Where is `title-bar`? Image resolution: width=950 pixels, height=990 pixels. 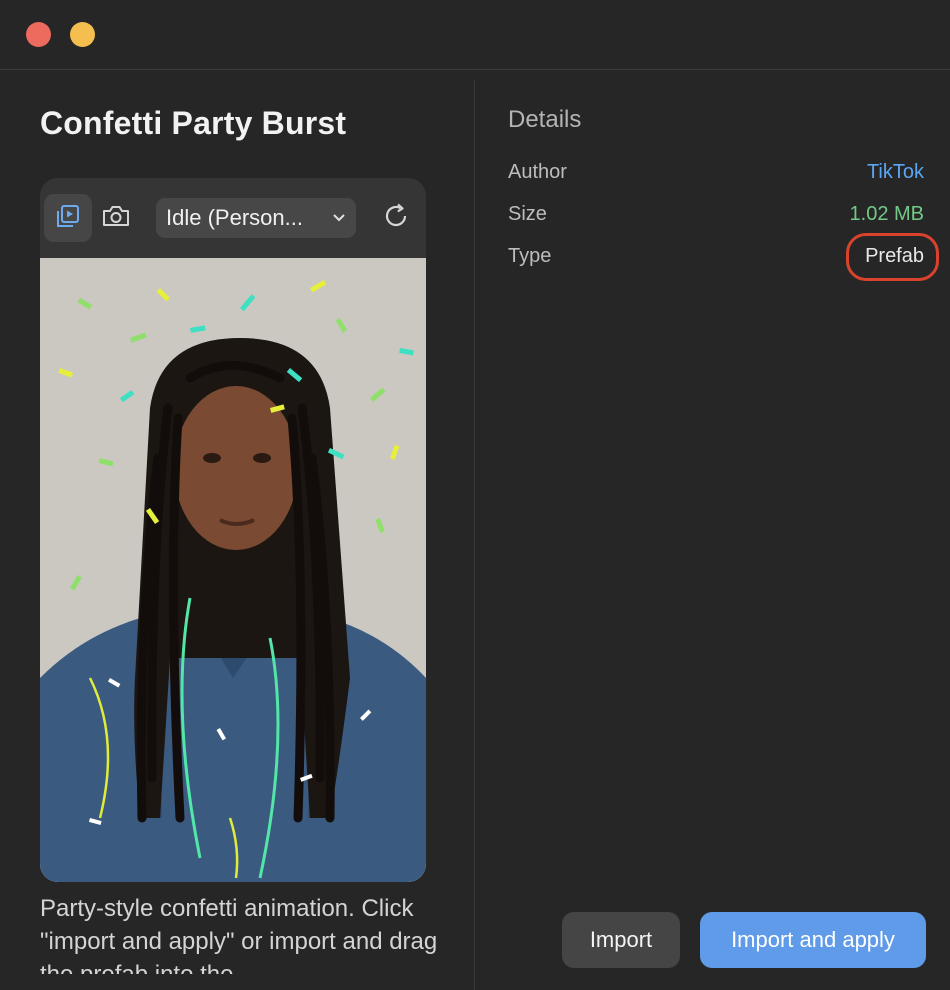
title-bar is located at coordinates (475, 35).